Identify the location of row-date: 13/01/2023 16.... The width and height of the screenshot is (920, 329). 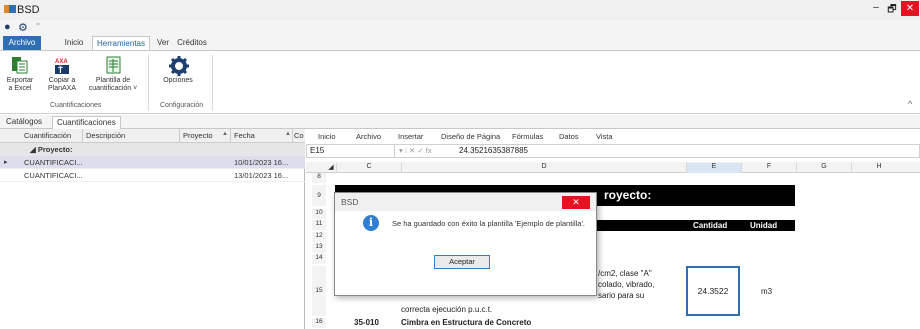
(261, 175).